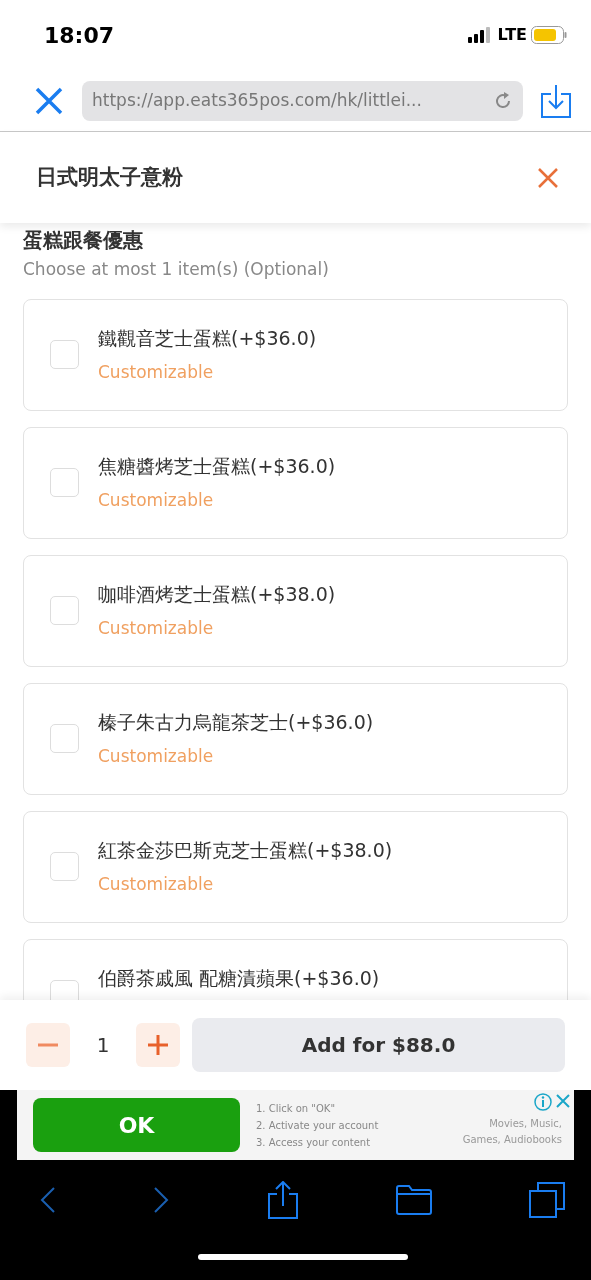 The image size is (591, 1280). Describe the element at coordinates (79, 35) in the screenshot. I see `status-time: 18:07` at that location.